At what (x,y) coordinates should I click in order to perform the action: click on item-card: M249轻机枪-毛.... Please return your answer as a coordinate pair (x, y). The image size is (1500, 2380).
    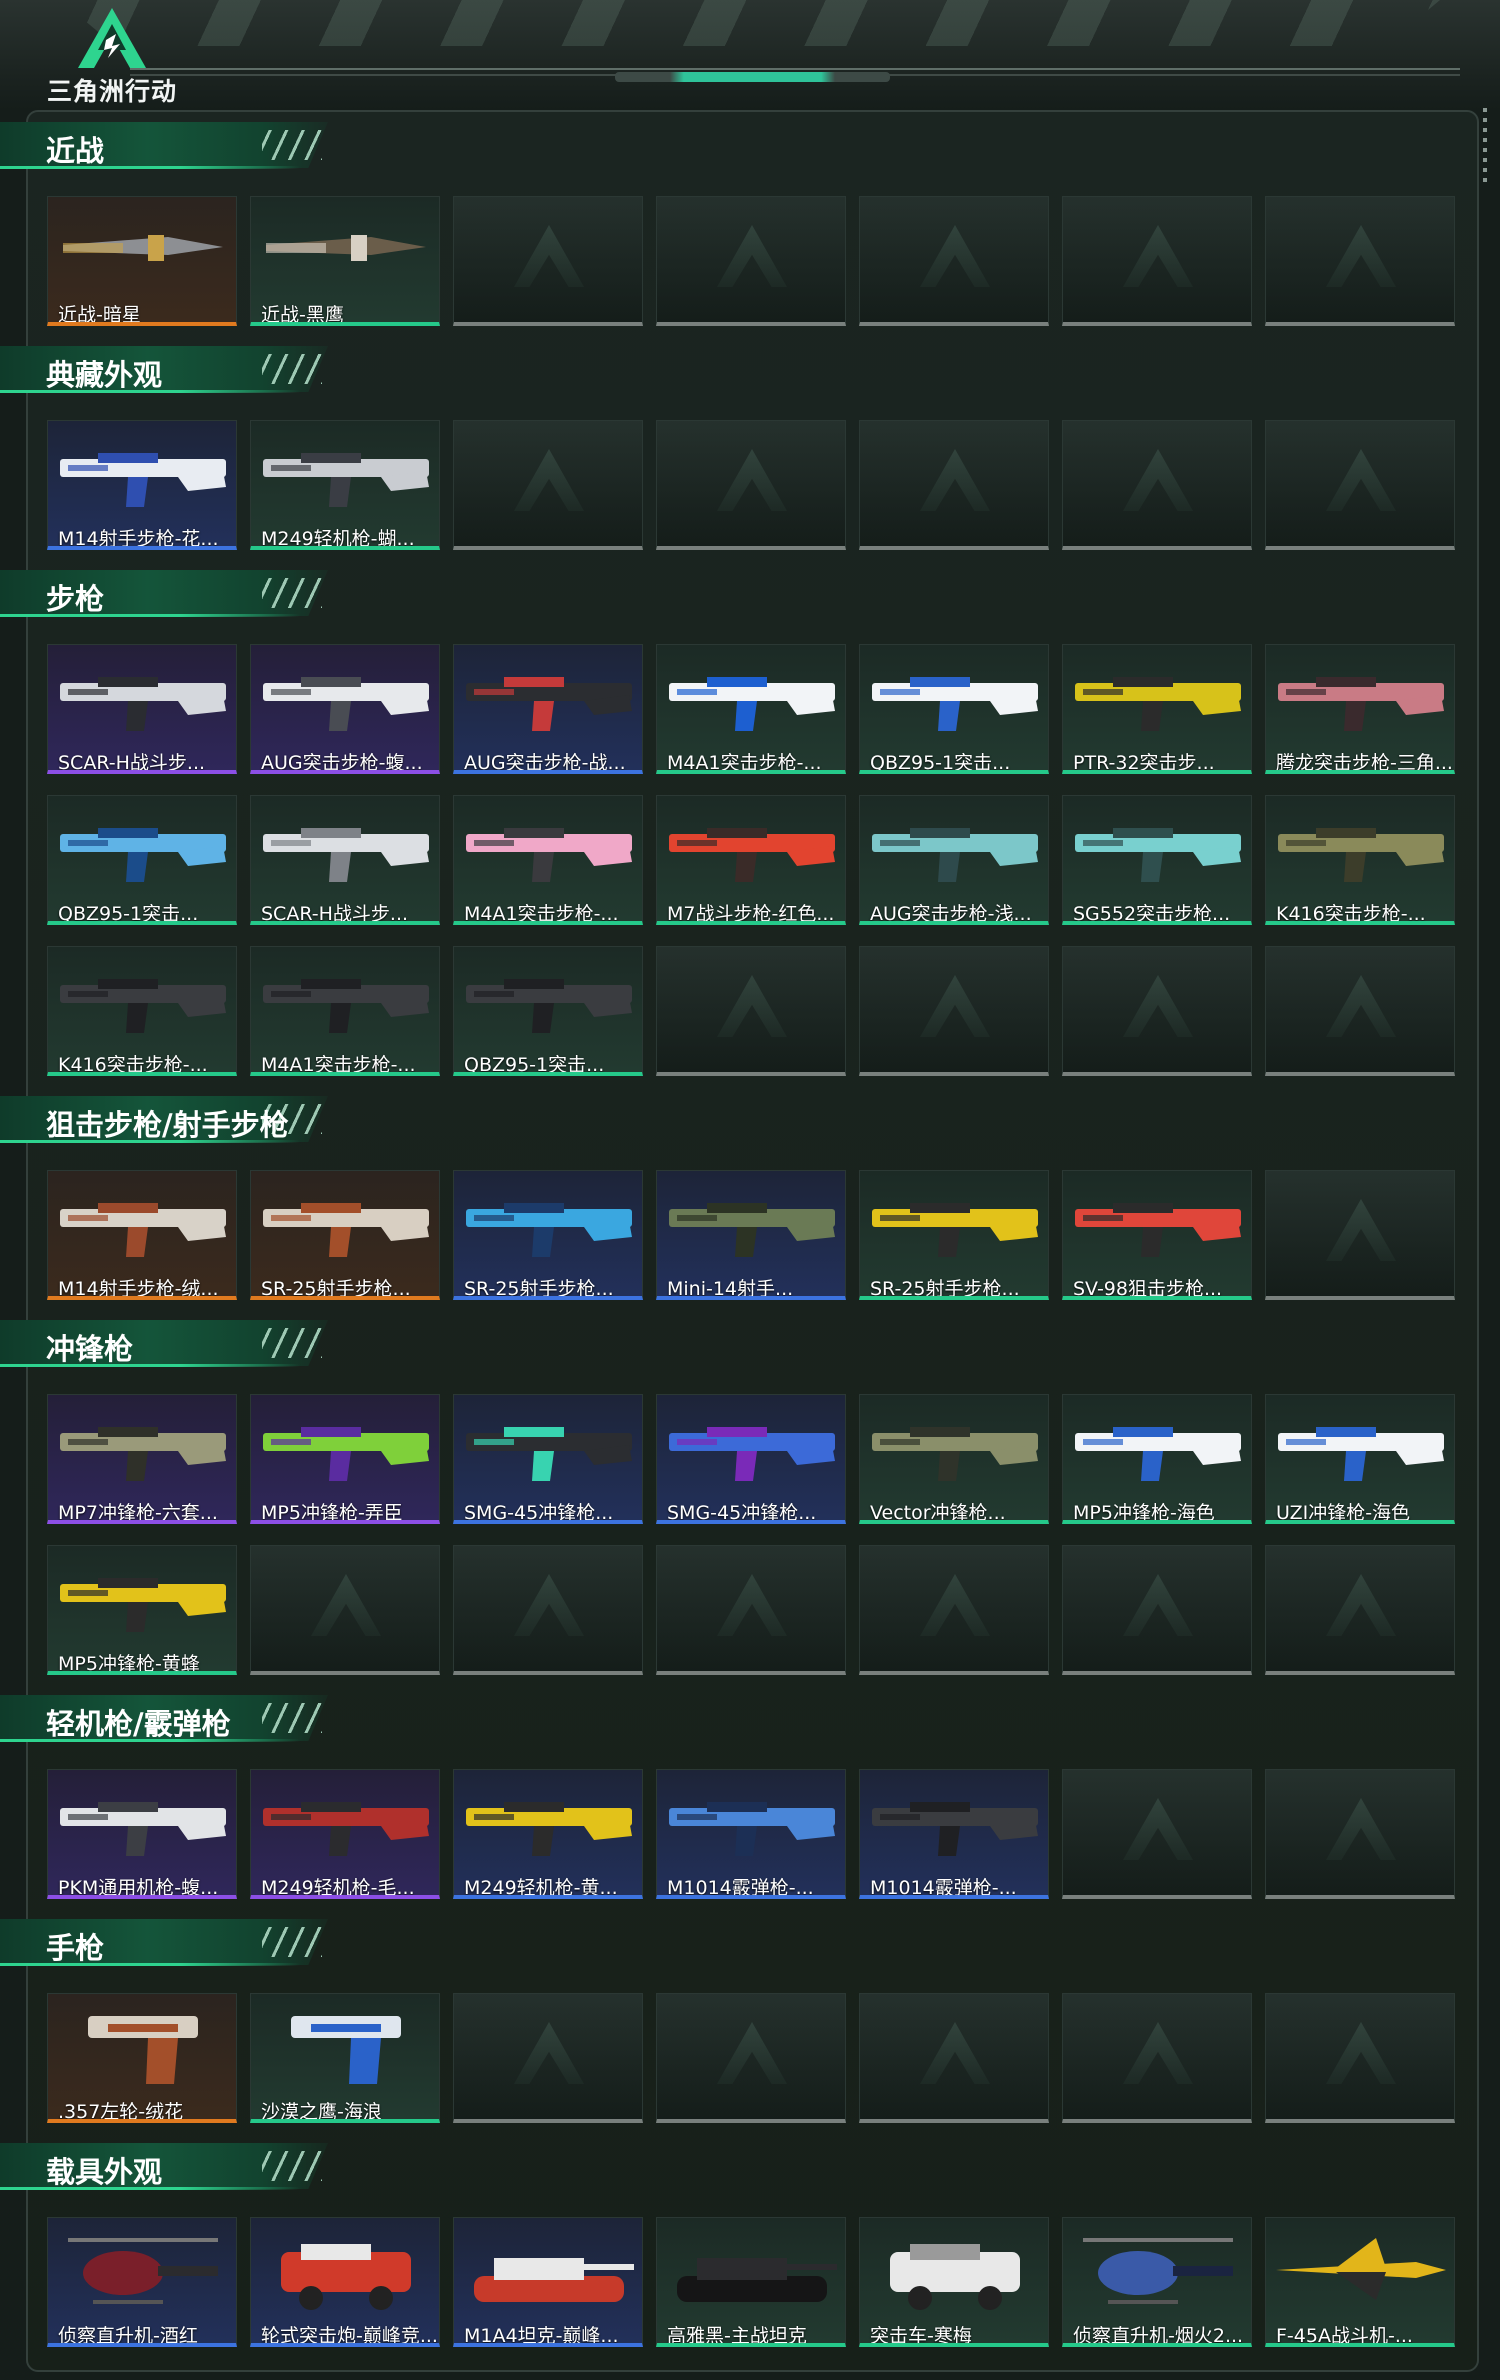
    Looking at the image, I should click on (345, 1834).